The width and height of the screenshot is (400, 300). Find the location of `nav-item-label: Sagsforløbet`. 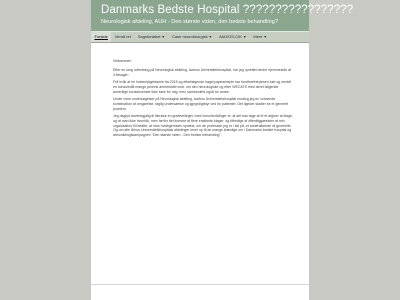

nav-item-label: Sagsforløbet is located at coordinates (149, 36).